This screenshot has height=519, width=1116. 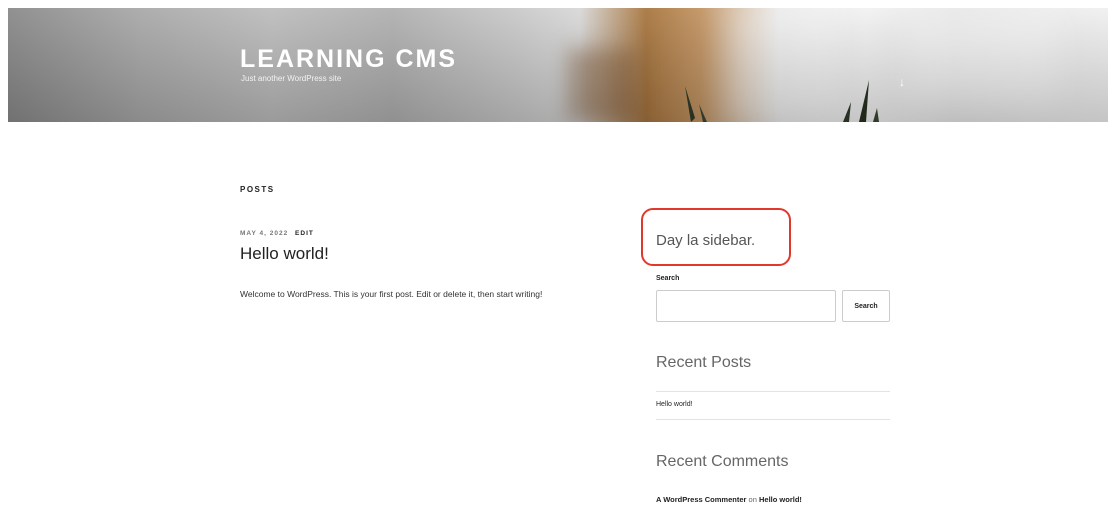 I want to click on recent-comments-title: Recent Comments, so click(x=722, y=461).